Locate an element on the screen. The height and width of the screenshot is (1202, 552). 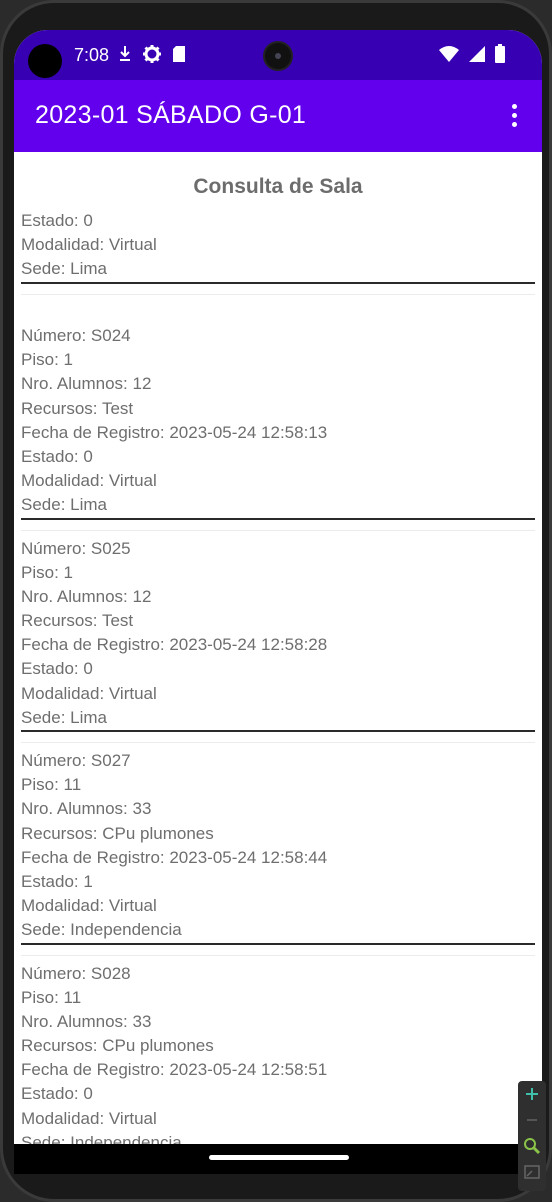
battery-icon is located at coordinates (500, 53).